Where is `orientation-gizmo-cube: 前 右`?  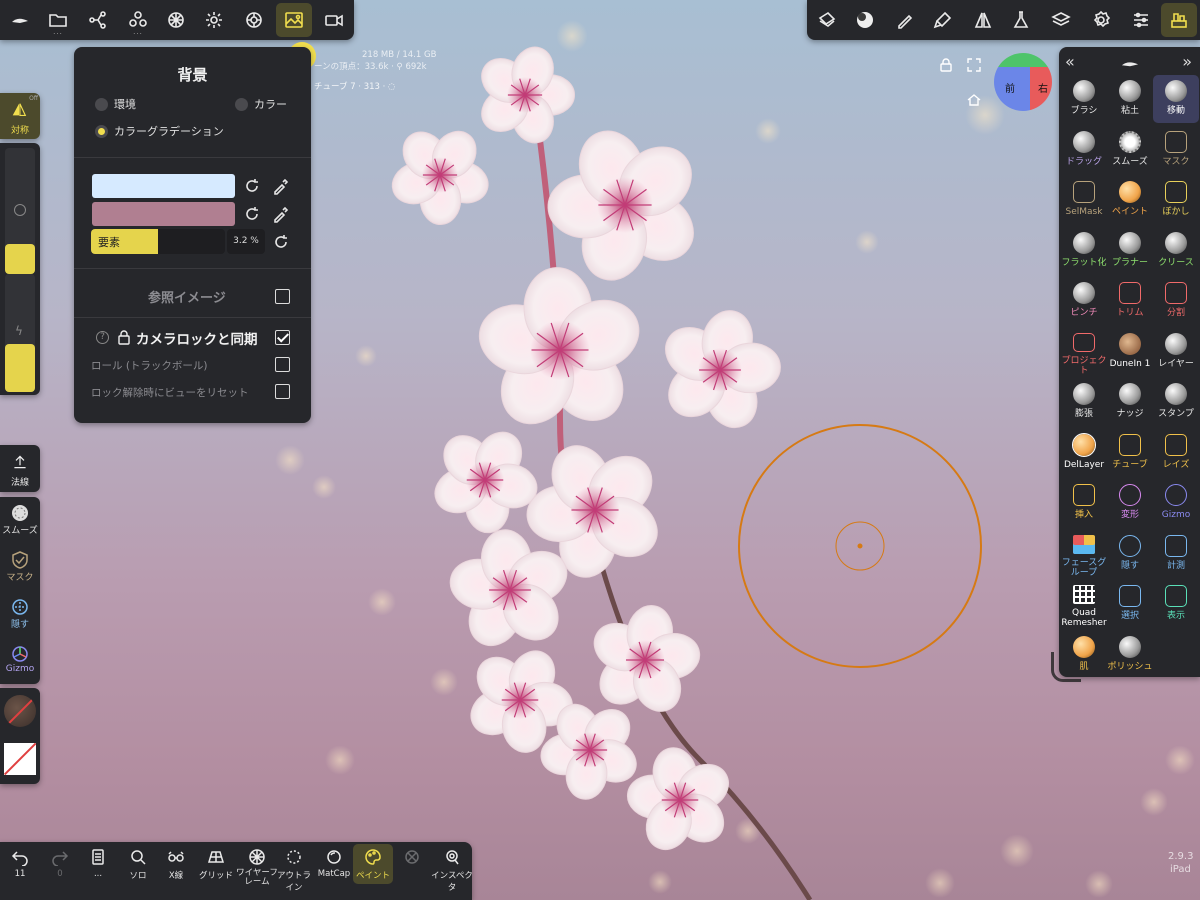
orientation-gizmo-cube: 前 右 is located at coordinates (1023, 82).